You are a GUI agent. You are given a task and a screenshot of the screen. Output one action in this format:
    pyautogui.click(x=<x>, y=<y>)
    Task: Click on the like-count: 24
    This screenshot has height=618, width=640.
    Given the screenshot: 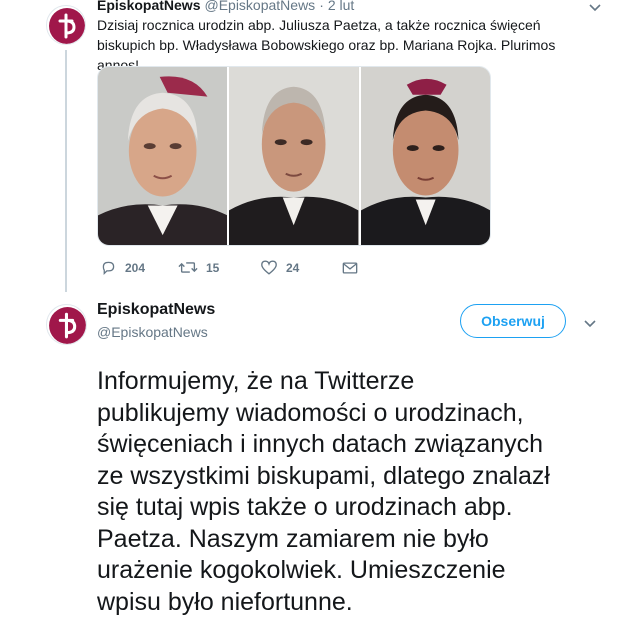 What is the action you would take?
    pyautogui.click(x=292, y=268)
    